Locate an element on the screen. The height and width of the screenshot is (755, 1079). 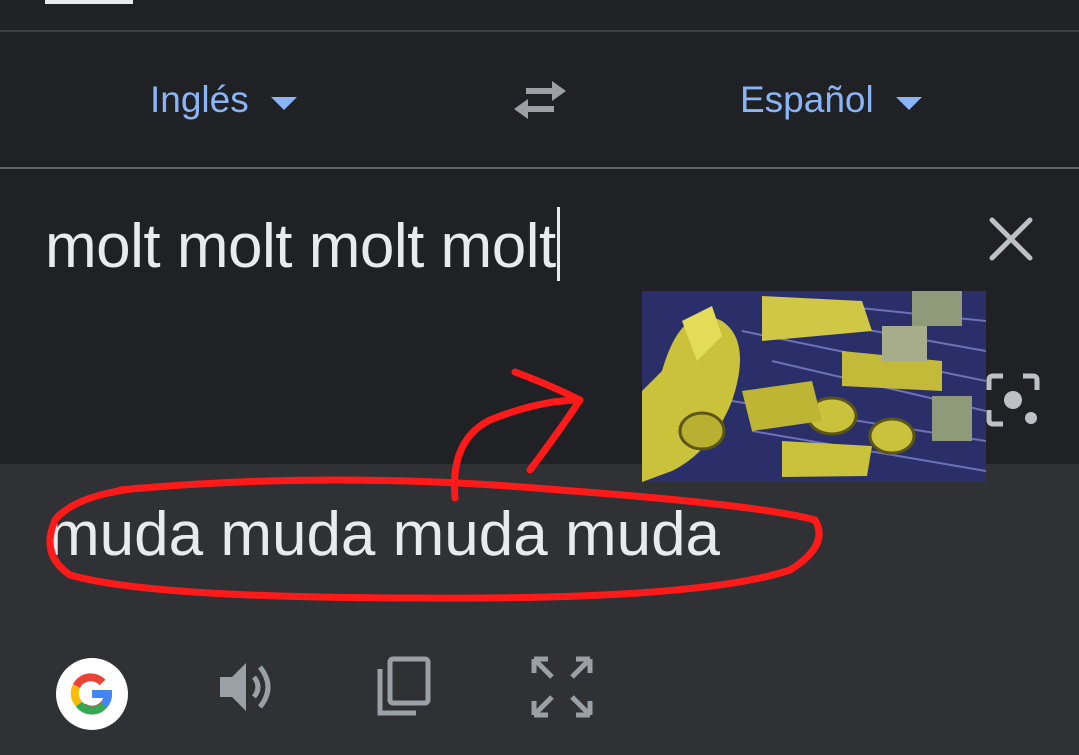
speaker-icon is located at coordinates (248, 687).